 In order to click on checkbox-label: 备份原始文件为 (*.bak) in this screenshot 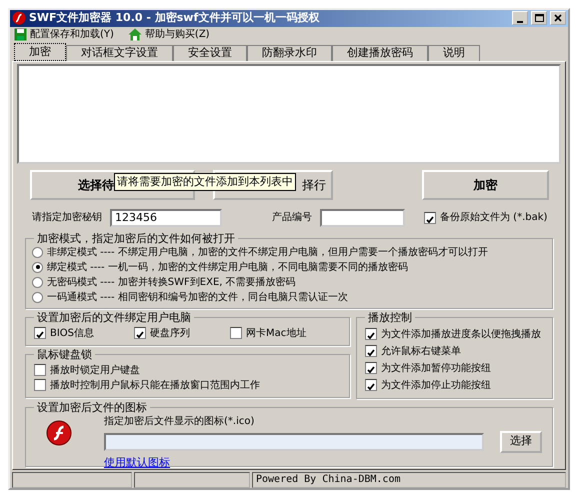, I will do `click(494, 217)`.